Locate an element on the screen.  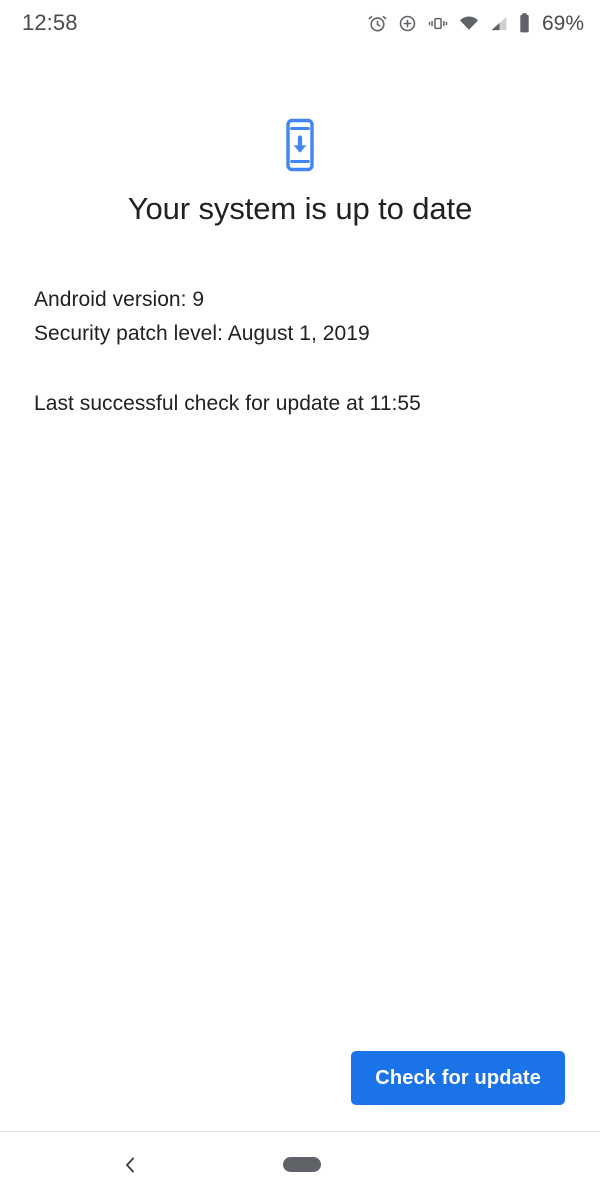
status-bar-icons: 69% is located at coordinates (475, 23).